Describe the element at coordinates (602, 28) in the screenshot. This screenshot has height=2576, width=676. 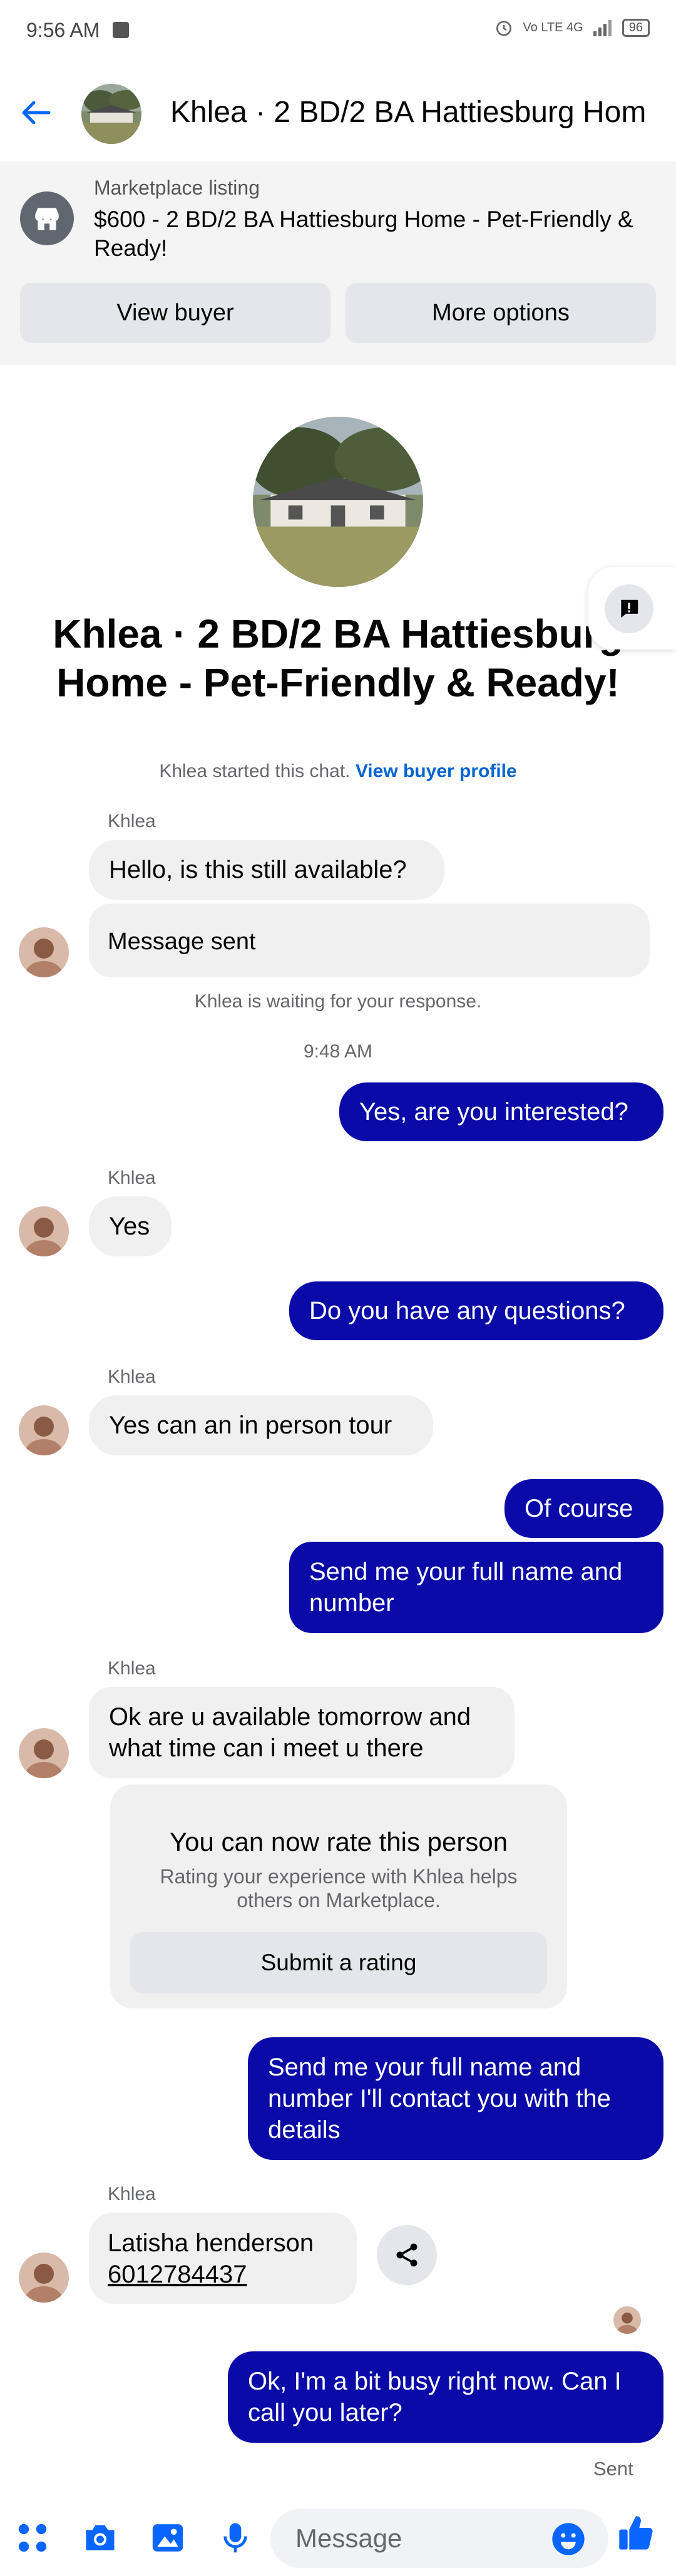
I see `signal-icon` at that location.